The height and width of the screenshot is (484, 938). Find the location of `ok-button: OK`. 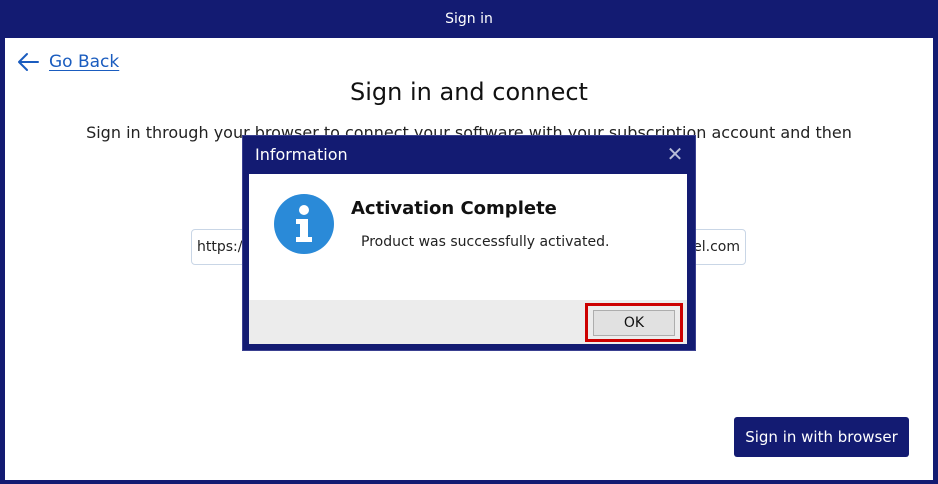

ok-button: OK is located at coordinates (634, 323).